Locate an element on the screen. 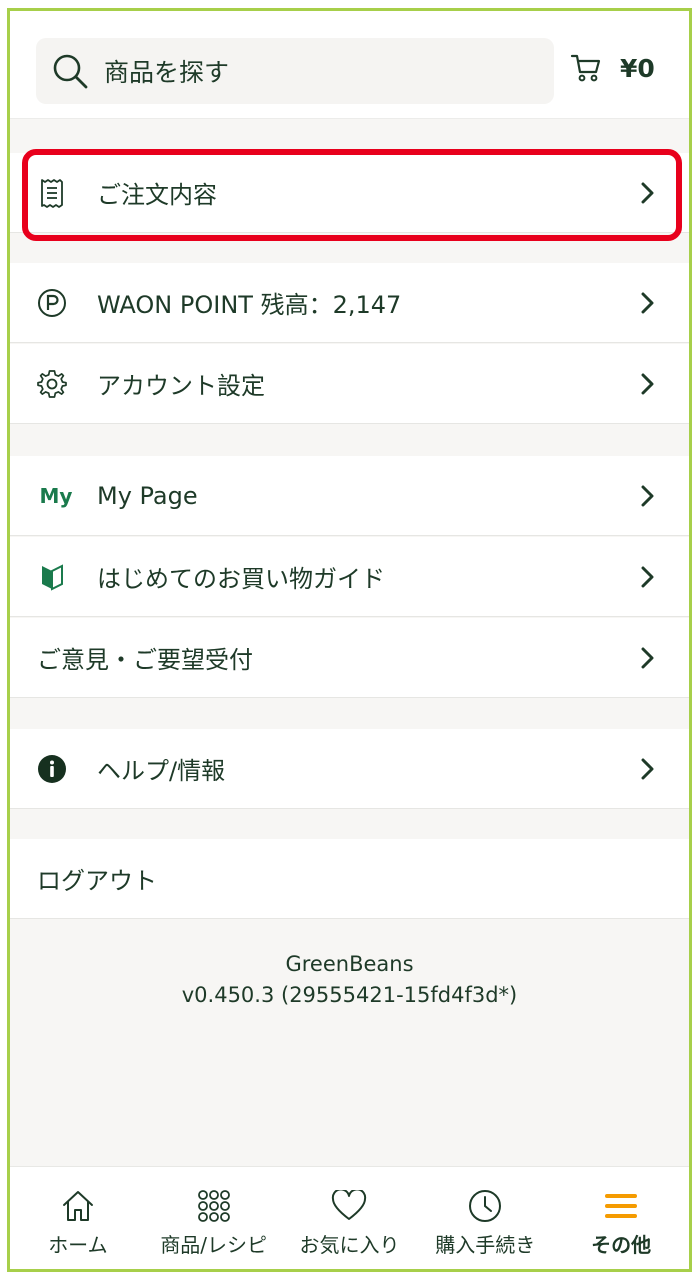 The width and height of the screenshot is (699, 1280). logout-label: ログアウト is located at coordinates (97, 881).